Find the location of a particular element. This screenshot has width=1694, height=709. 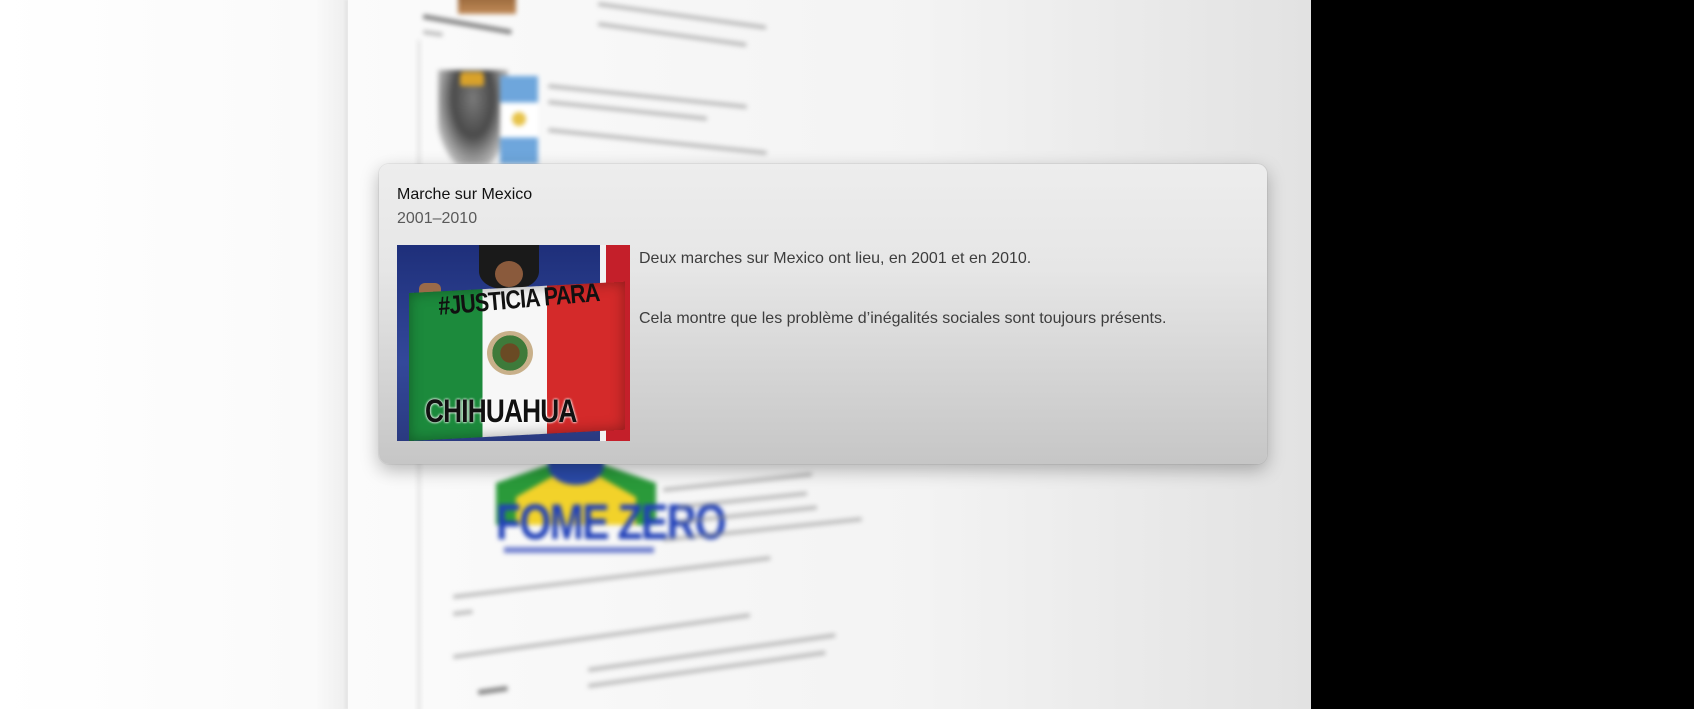

logo-text: FOME ZERO is located at coordinates (611, 522).